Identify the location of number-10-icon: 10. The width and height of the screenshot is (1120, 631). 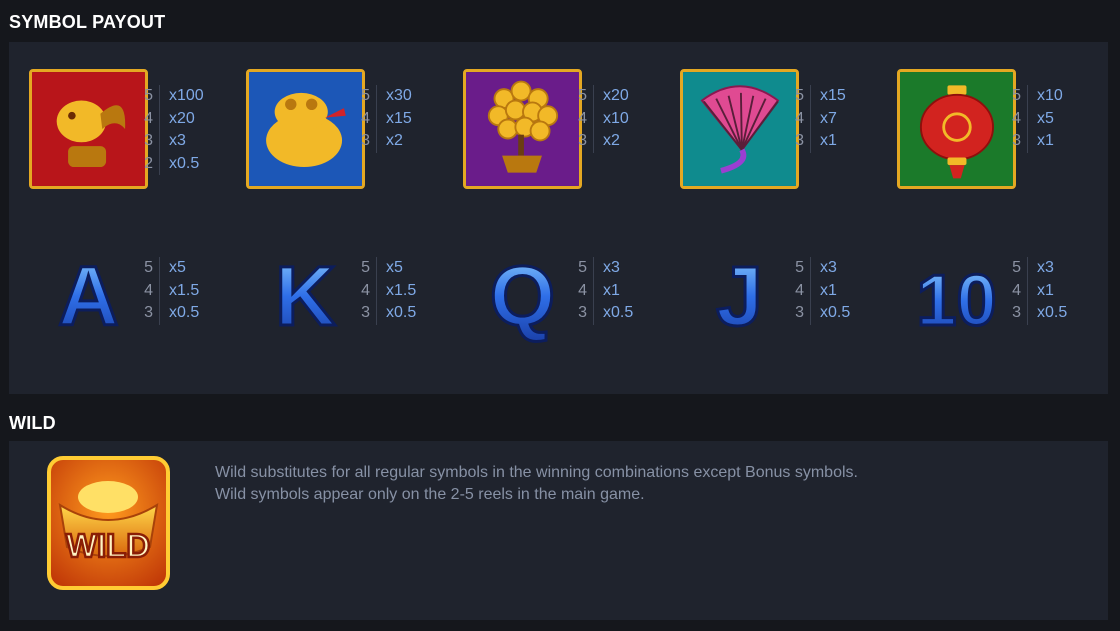
(956, 295).